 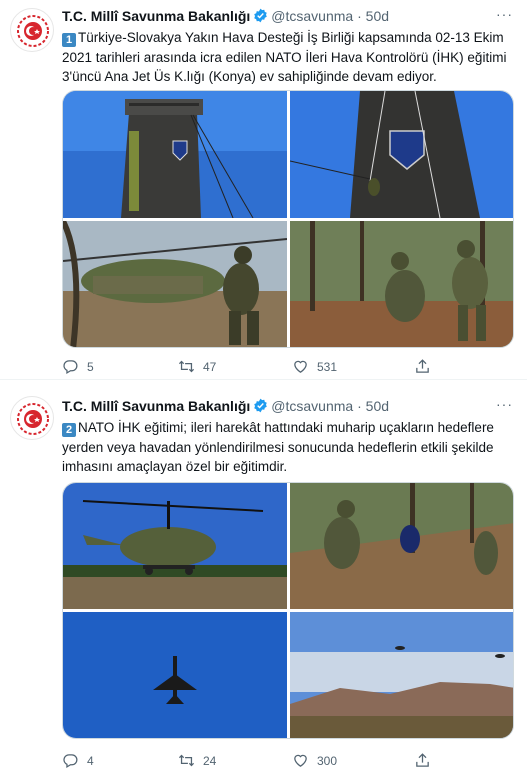 I want to click on reply-button: 4, so click(x=78, y=760).